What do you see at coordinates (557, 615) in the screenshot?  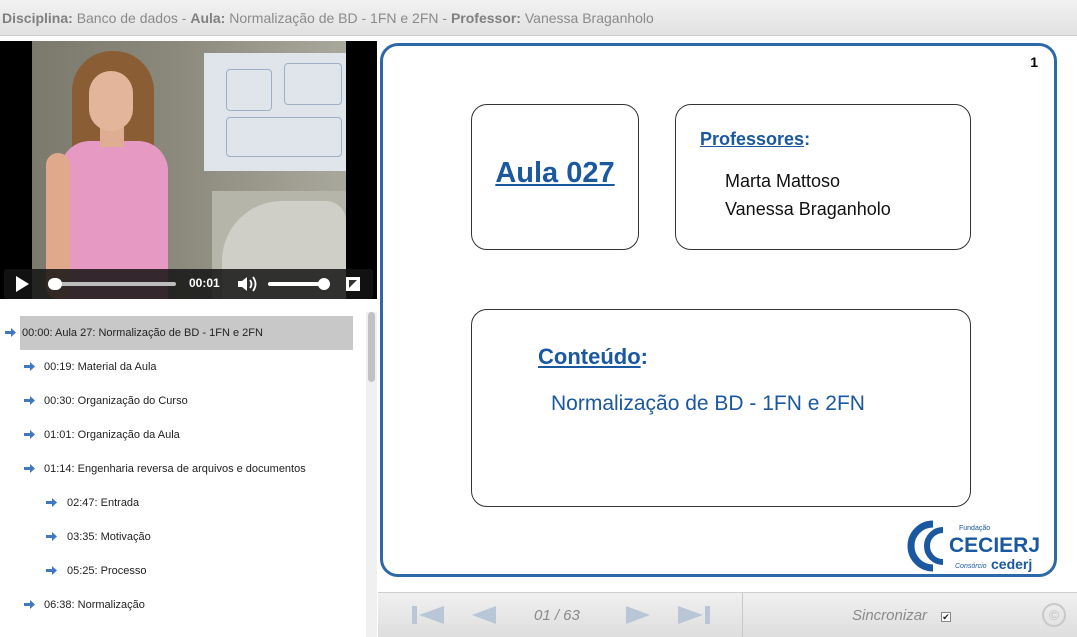 I see `page-indicator: 01 / 63` at bounding box center [557, 615].